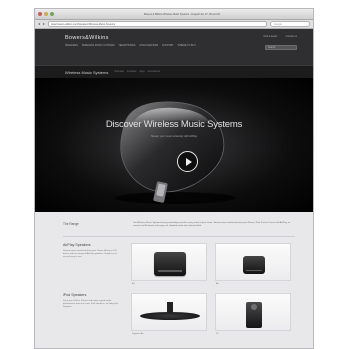  I want to click on subnav-accessories: Accessories, so click(154, 72).